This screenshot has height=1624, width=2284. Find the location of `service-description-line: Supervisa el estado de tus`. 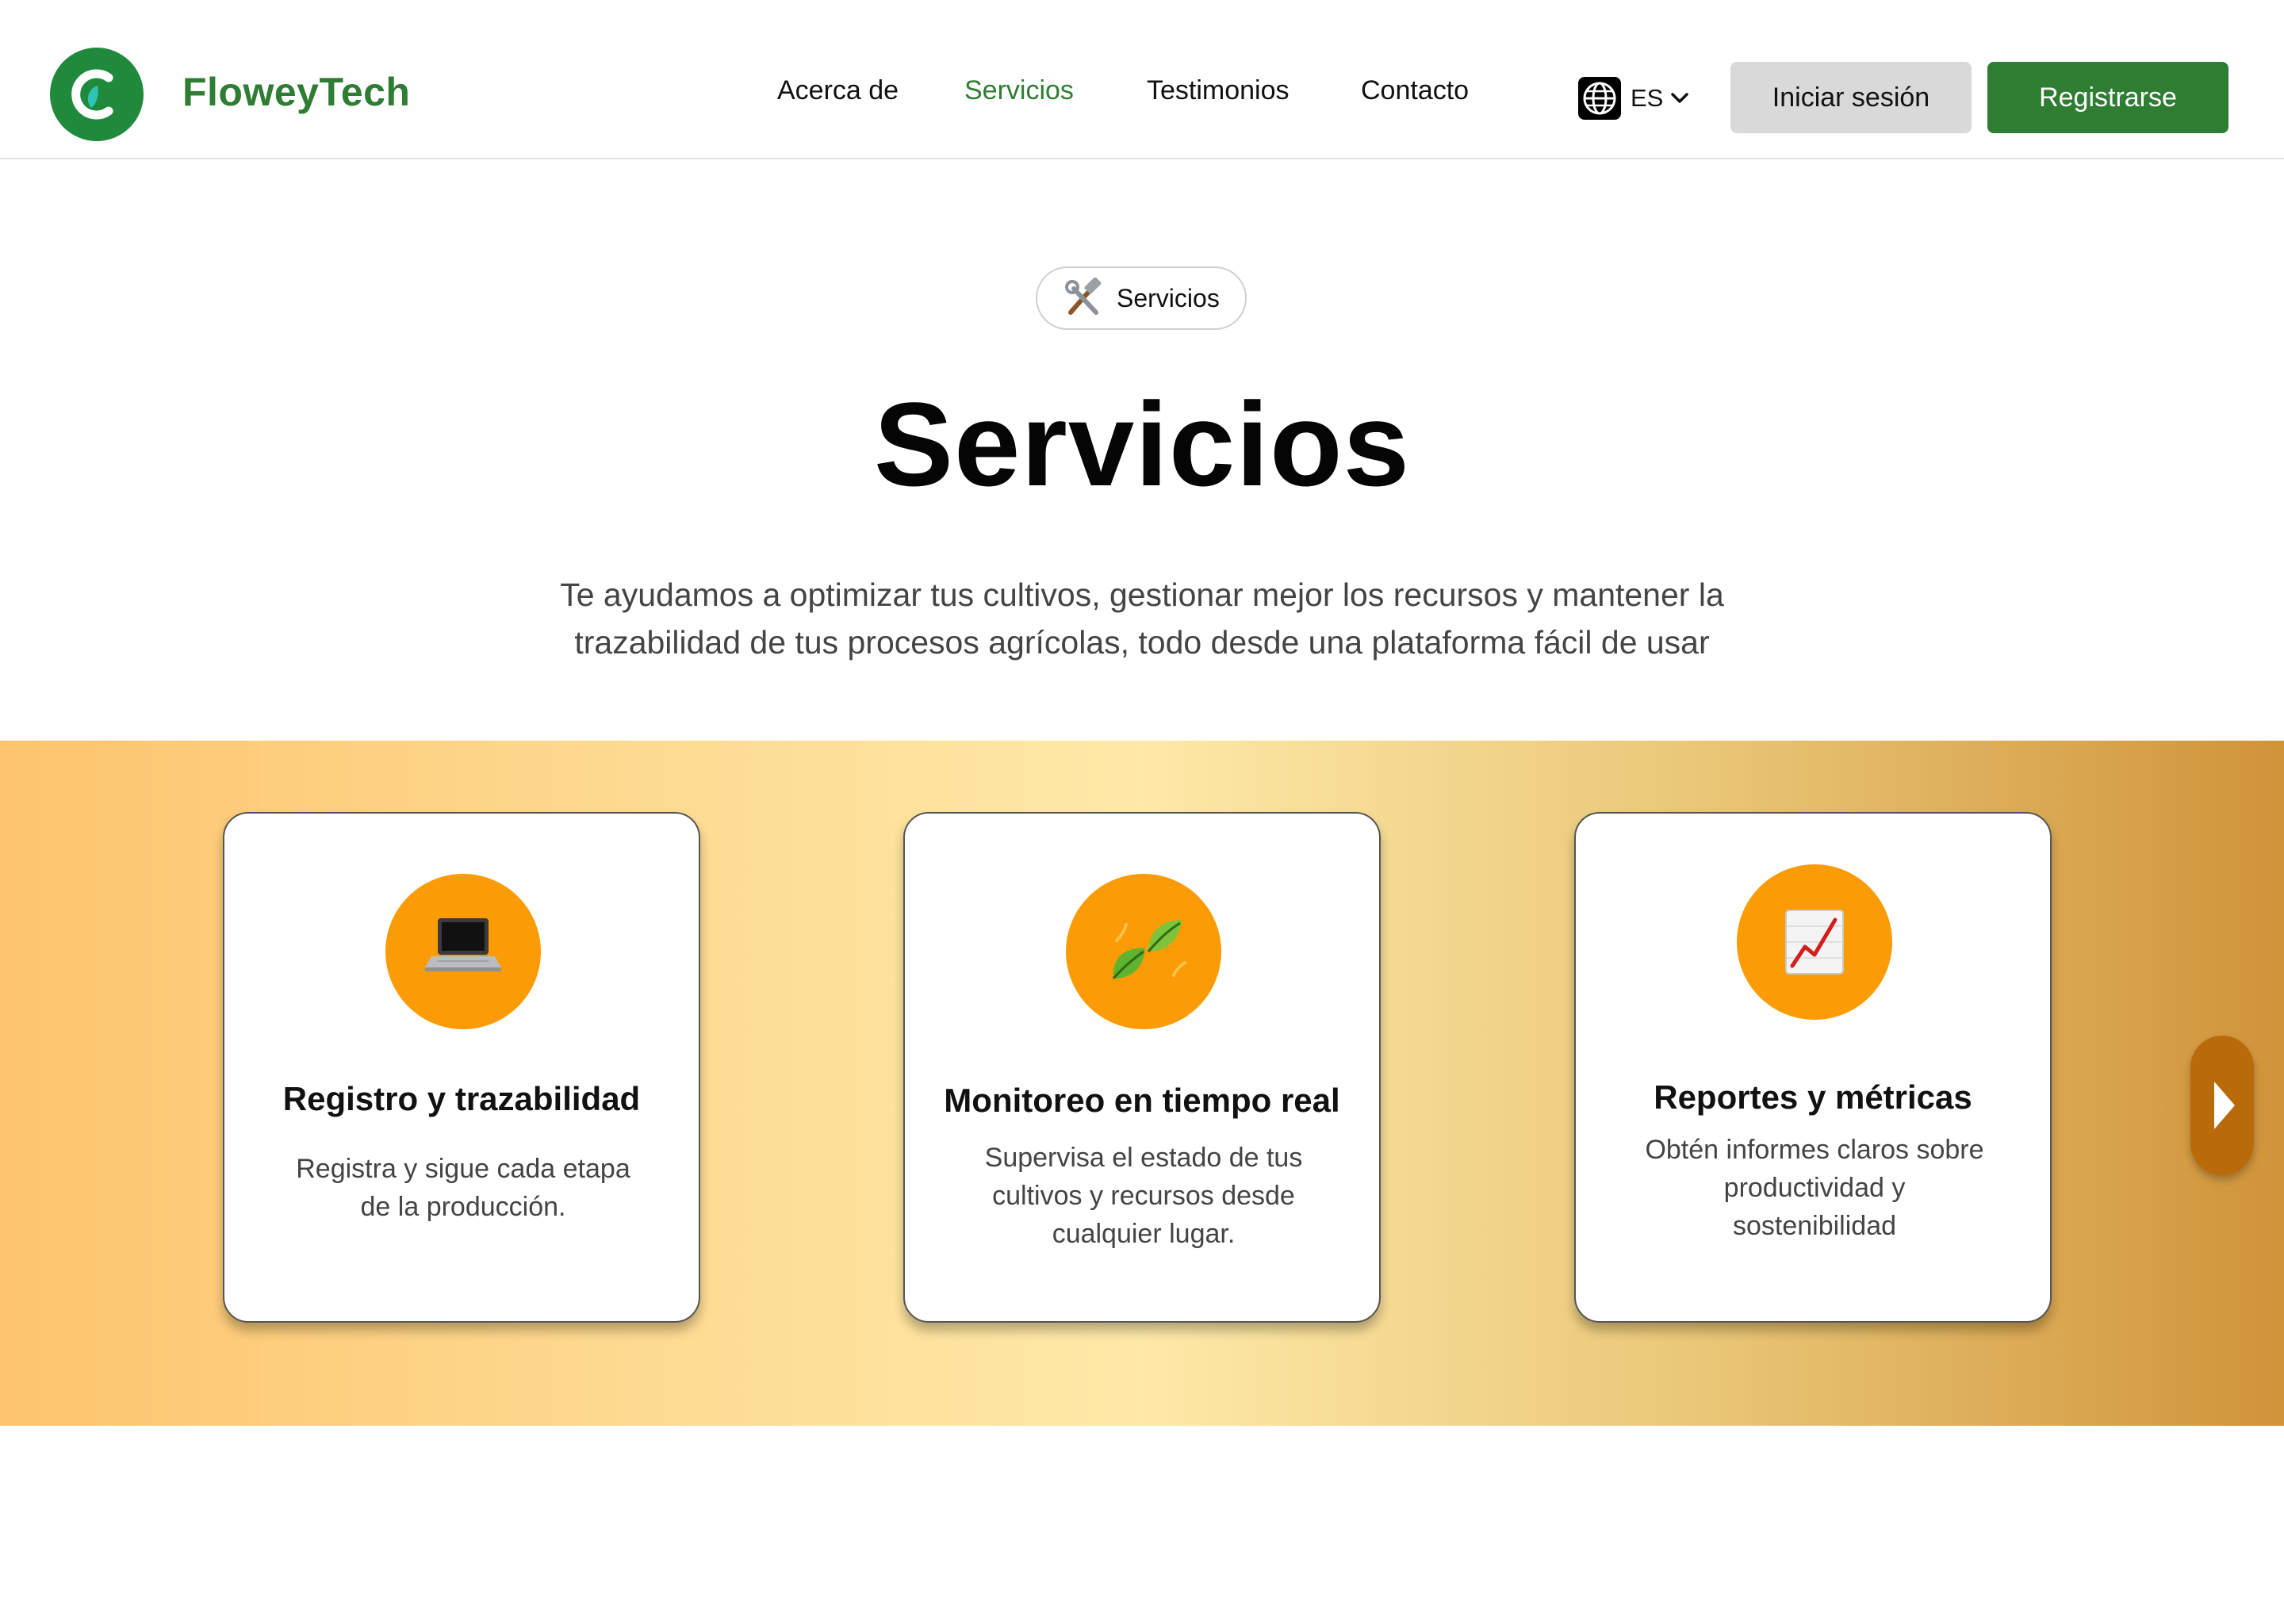

service-description-line: Supervisa el estado de tus is located at coordinates (1143, 1158).